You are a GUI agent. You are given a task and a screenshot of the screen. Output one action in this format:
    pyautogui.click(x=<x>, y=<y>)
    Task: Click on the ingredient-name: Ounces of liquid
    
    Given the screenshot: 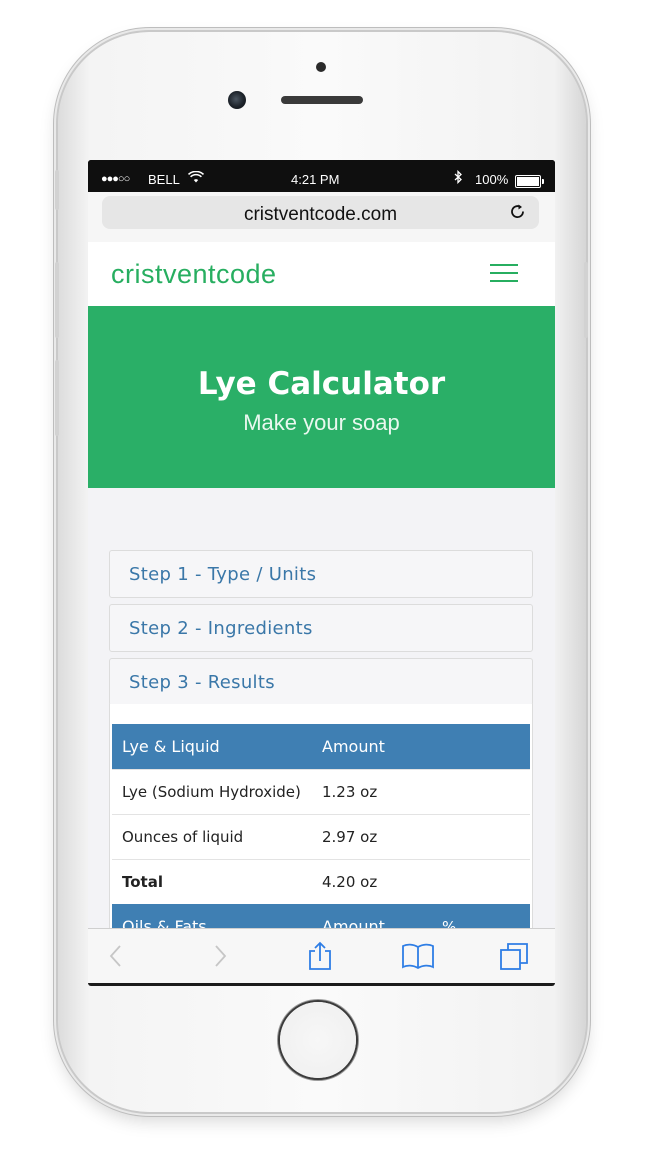 What is the action you would take?
    pyautogui.click(x=217, y=837)
    